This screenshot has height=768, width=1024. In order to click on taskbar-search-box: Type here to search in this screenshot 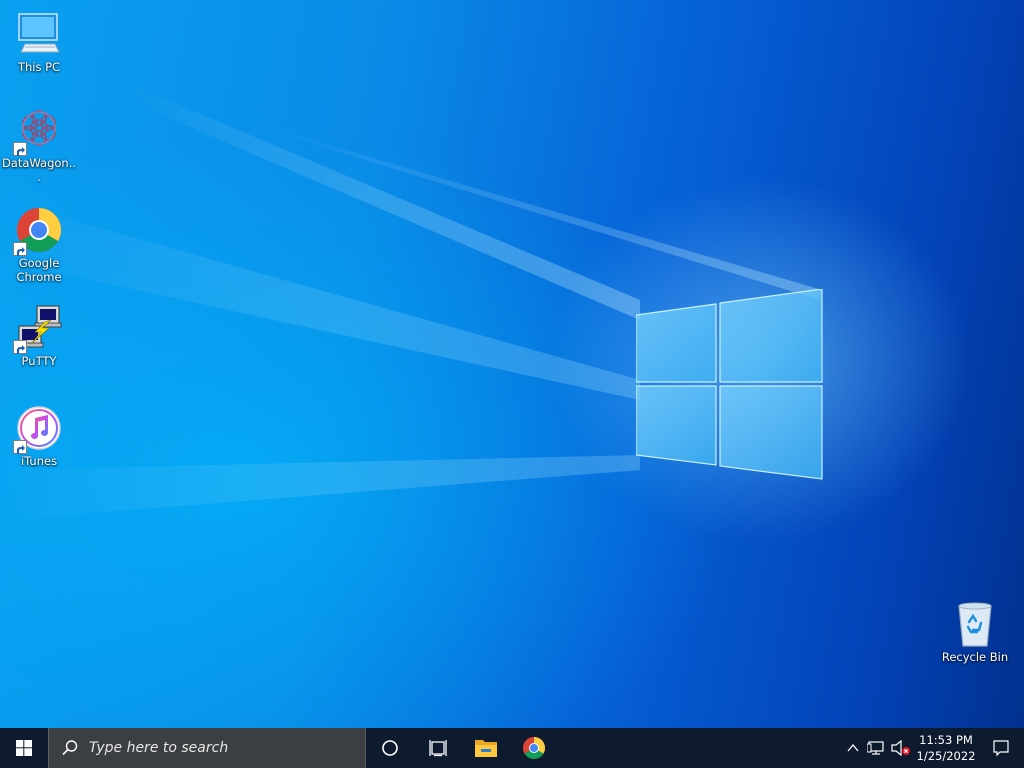, I will do `click(207, 748)`.